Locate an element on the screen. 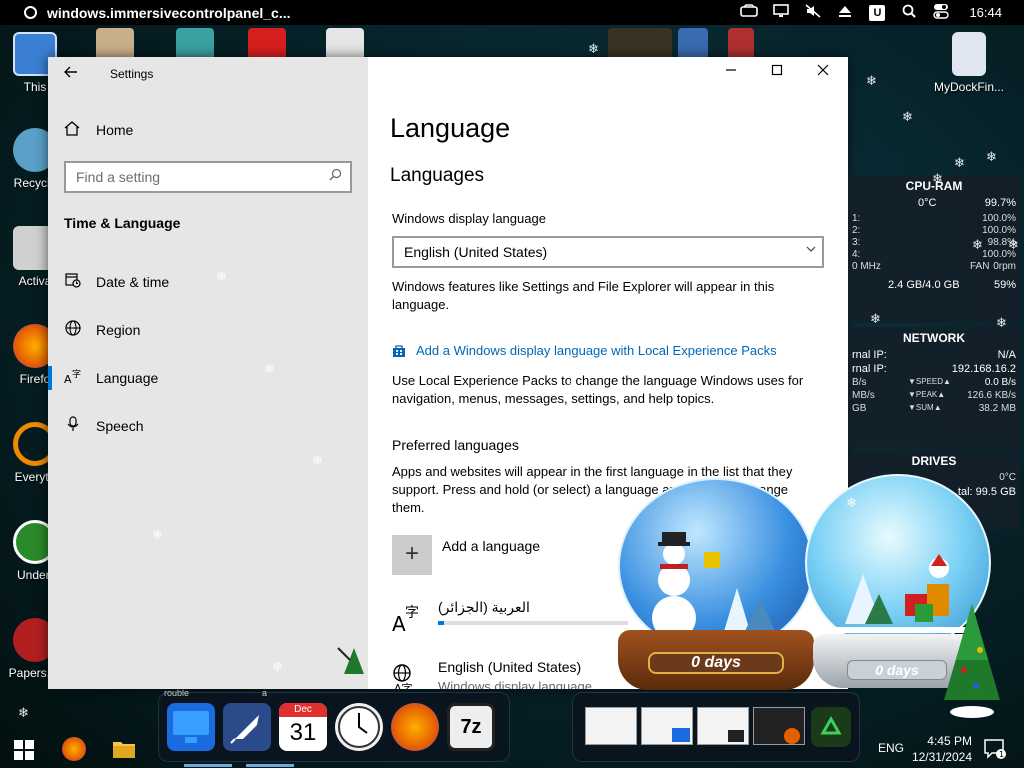  nav-item-date-time: Date & time is located at coordinates (208, 282).